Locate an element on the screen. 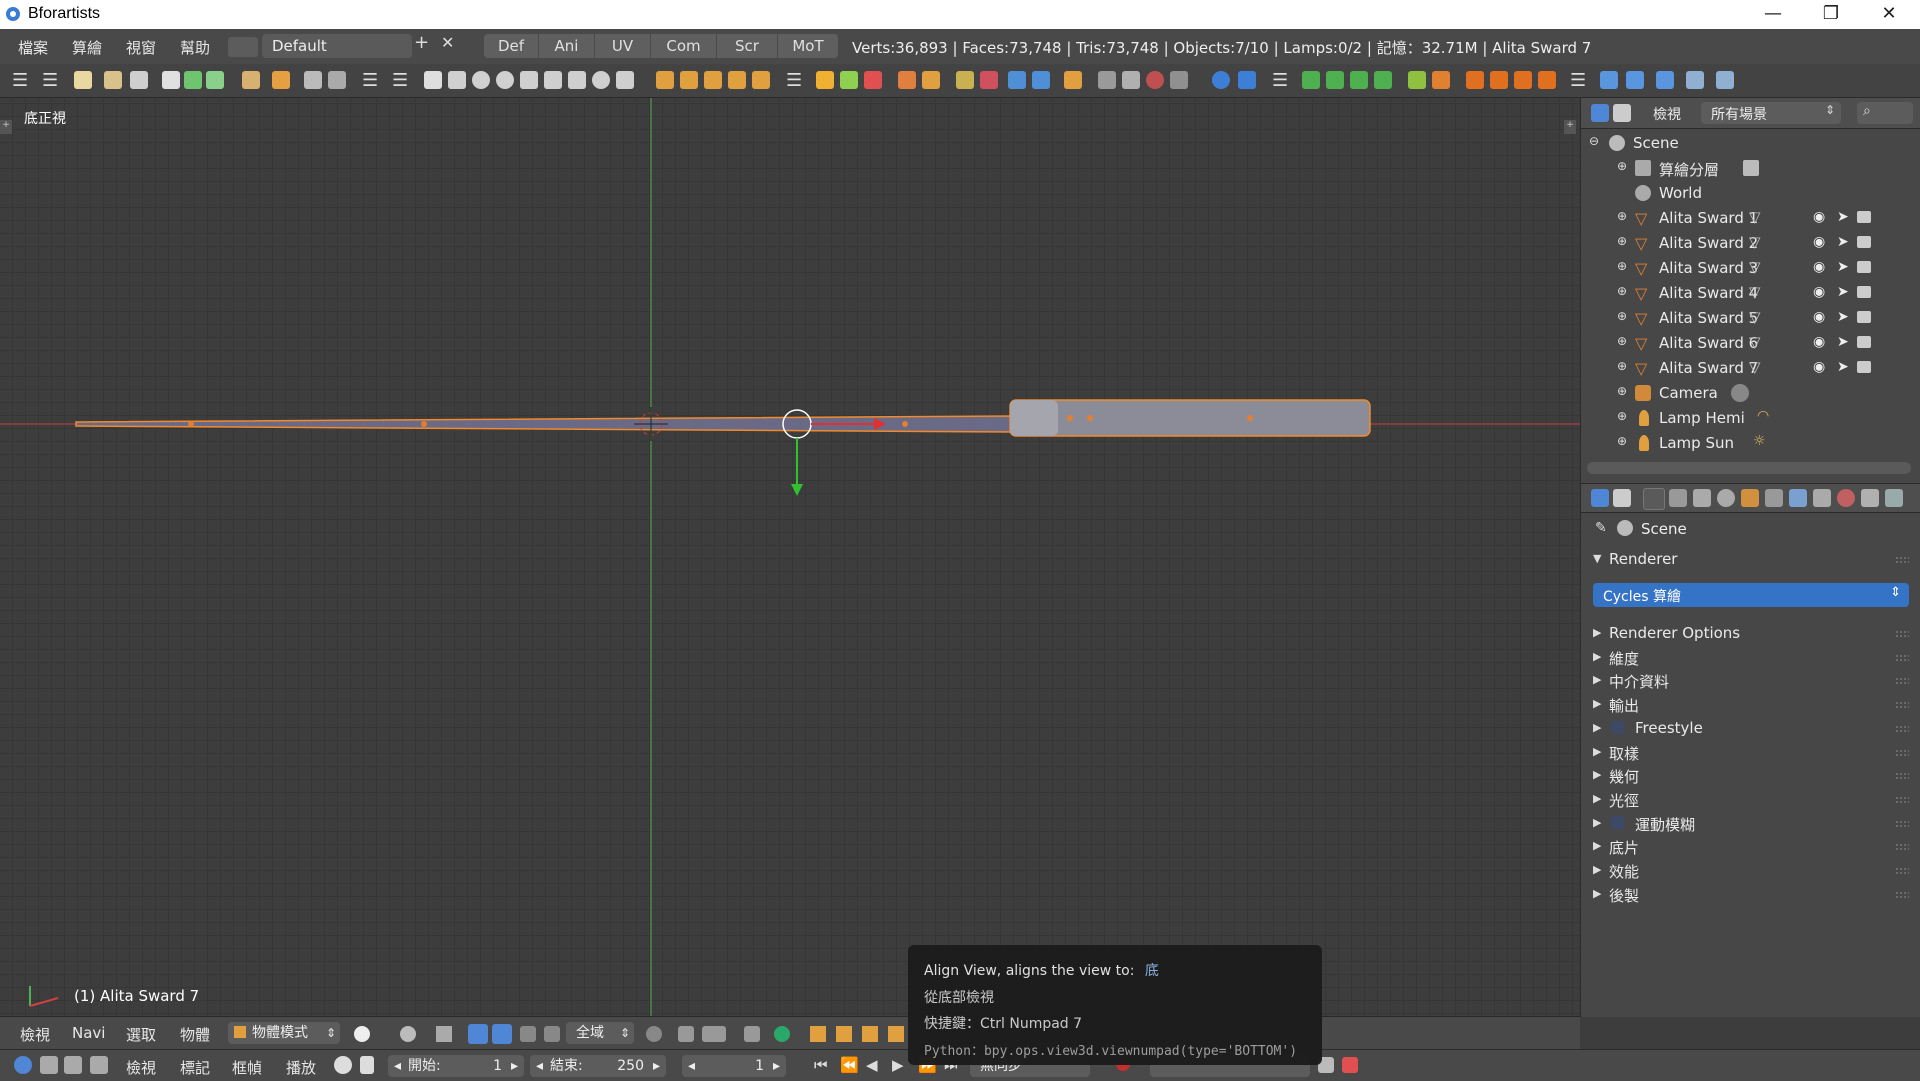 Image resolution: width=1920 pixels, height=1081 pixels. group-add-icon is located at coordinates (849, 80).